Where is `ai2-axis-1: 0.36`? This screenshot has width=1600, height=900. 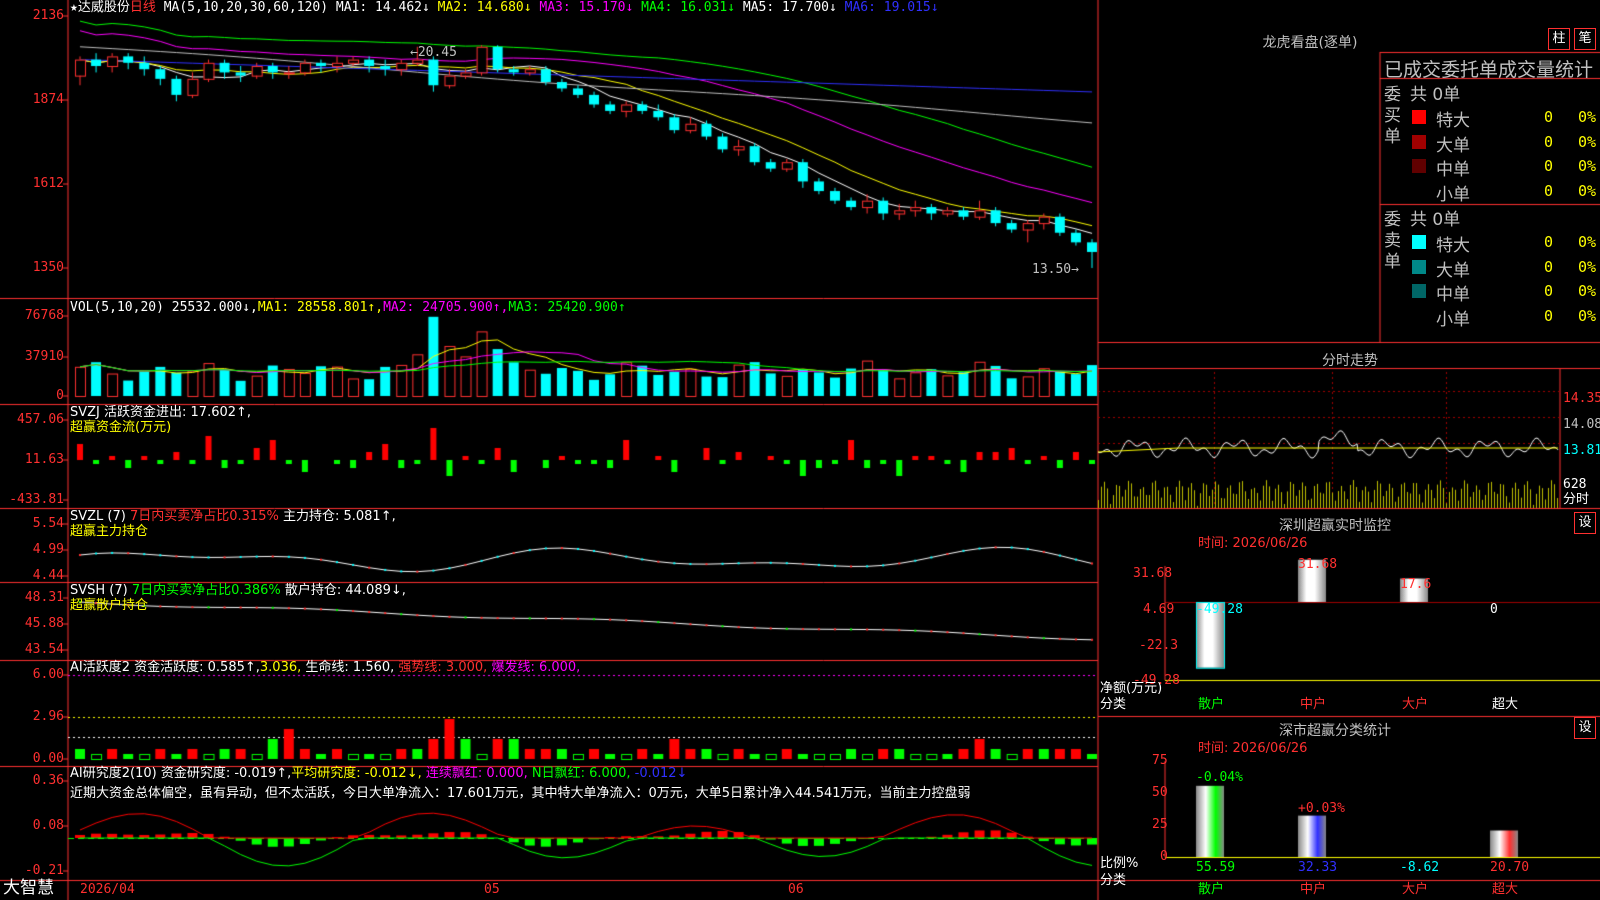 ai2-axis-1: 0.36 is located at coordinates (48, 780).